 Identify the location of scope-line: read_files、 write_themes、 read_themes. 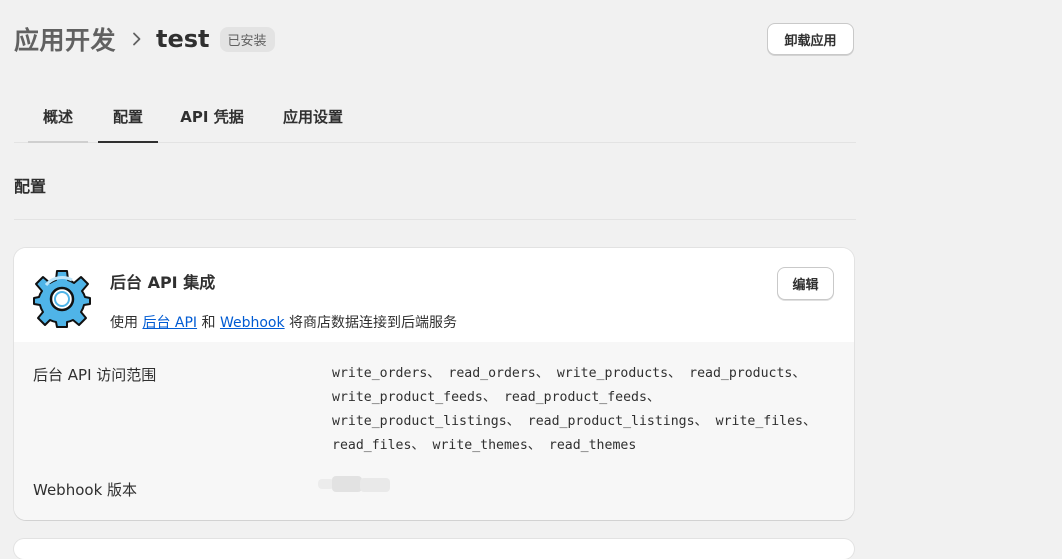
(484, 445).